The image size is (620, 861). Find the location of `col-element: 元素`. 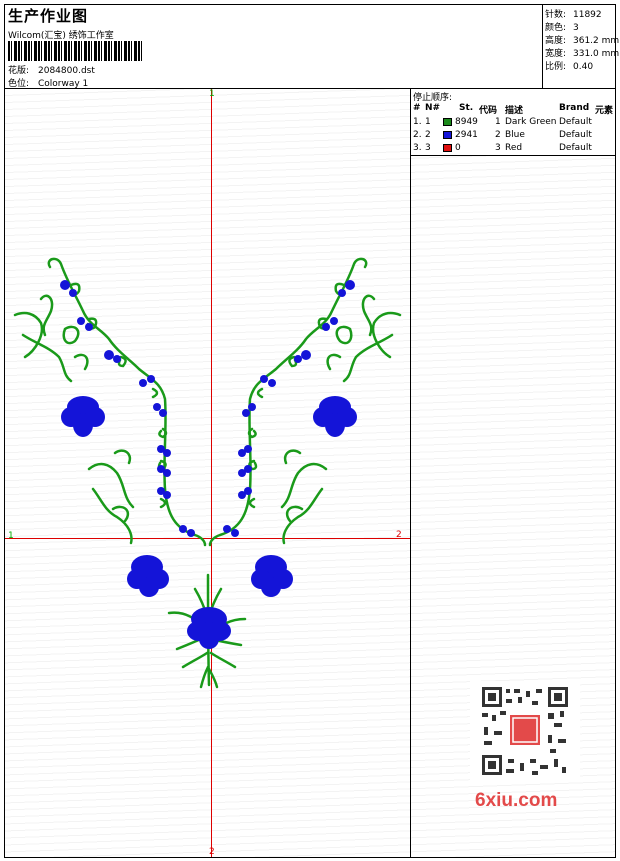

col-element: 元素 is located at coordinates (604, 111).